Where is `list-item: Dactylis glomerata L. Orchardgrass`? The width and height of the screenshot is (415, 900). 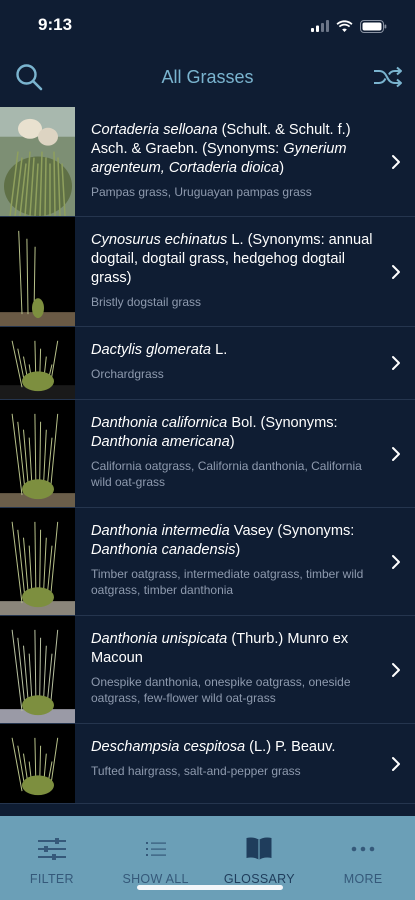
list-item: Dactylis glomerata L. Orchardgrass is located at coordinates (207, 363).